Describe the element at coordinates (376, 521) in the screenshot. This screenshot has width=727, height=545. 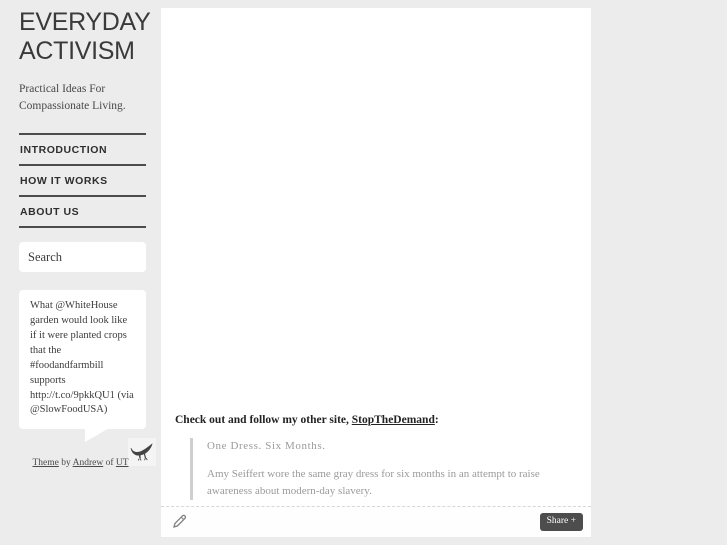
I see `post-toolbar: Share +` at that location.